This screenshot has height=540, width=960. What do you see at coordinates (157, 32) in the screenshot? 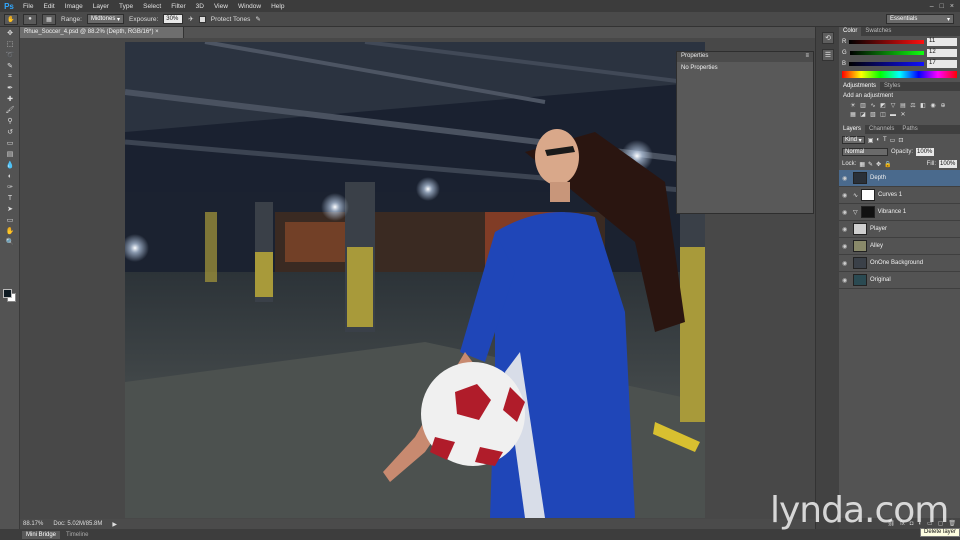
I see `close-tab-icon: ×` at bounding box center [157, 32].